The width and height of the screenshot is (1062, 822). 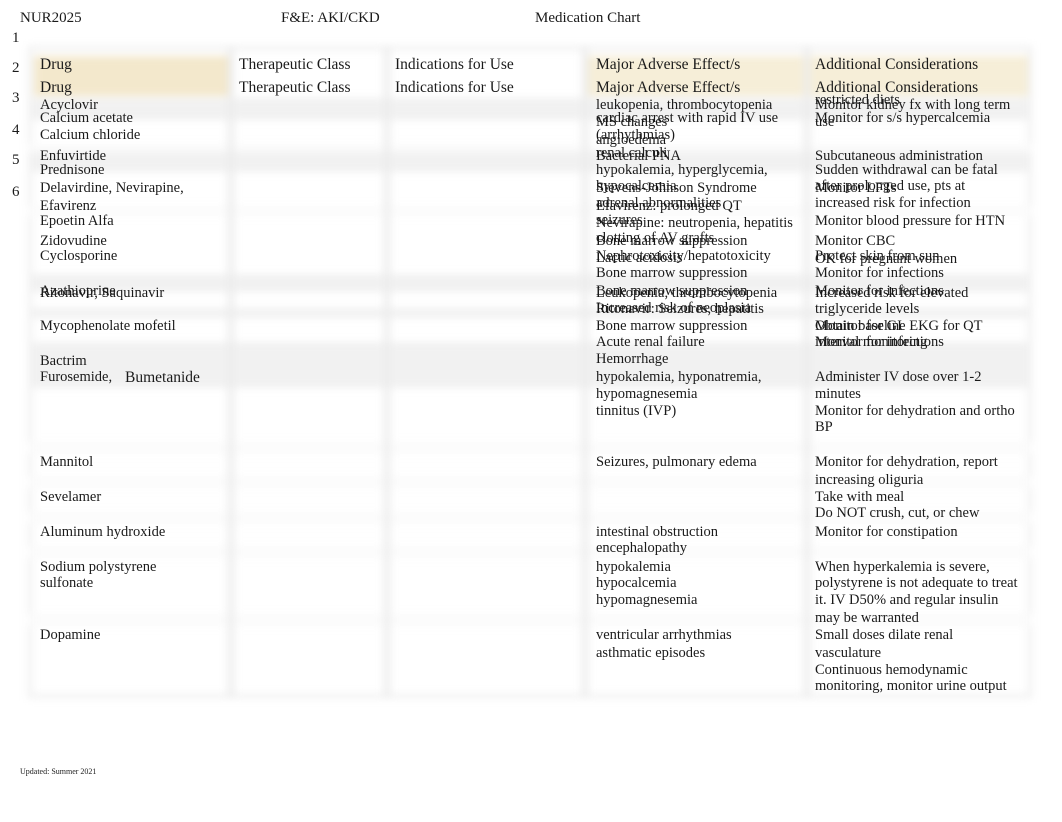 What do you see at coordinates (897, 64) in the screenshot?
I see `column-header-considerations: Additional Considerations` at bounding box center [897, 64].